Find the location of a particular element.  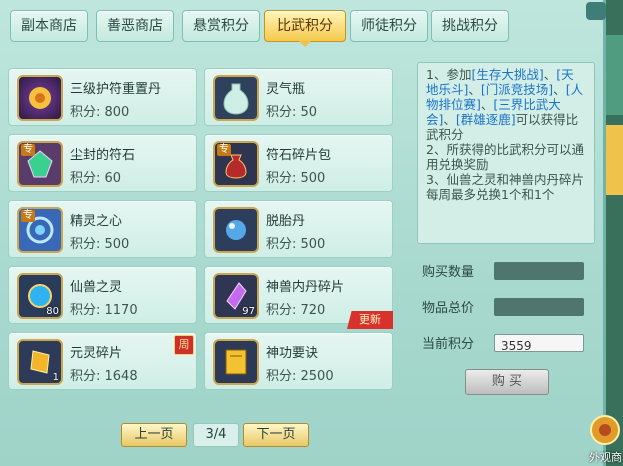

item-name: 符石碎片包 is located at coordinates (299, 155).